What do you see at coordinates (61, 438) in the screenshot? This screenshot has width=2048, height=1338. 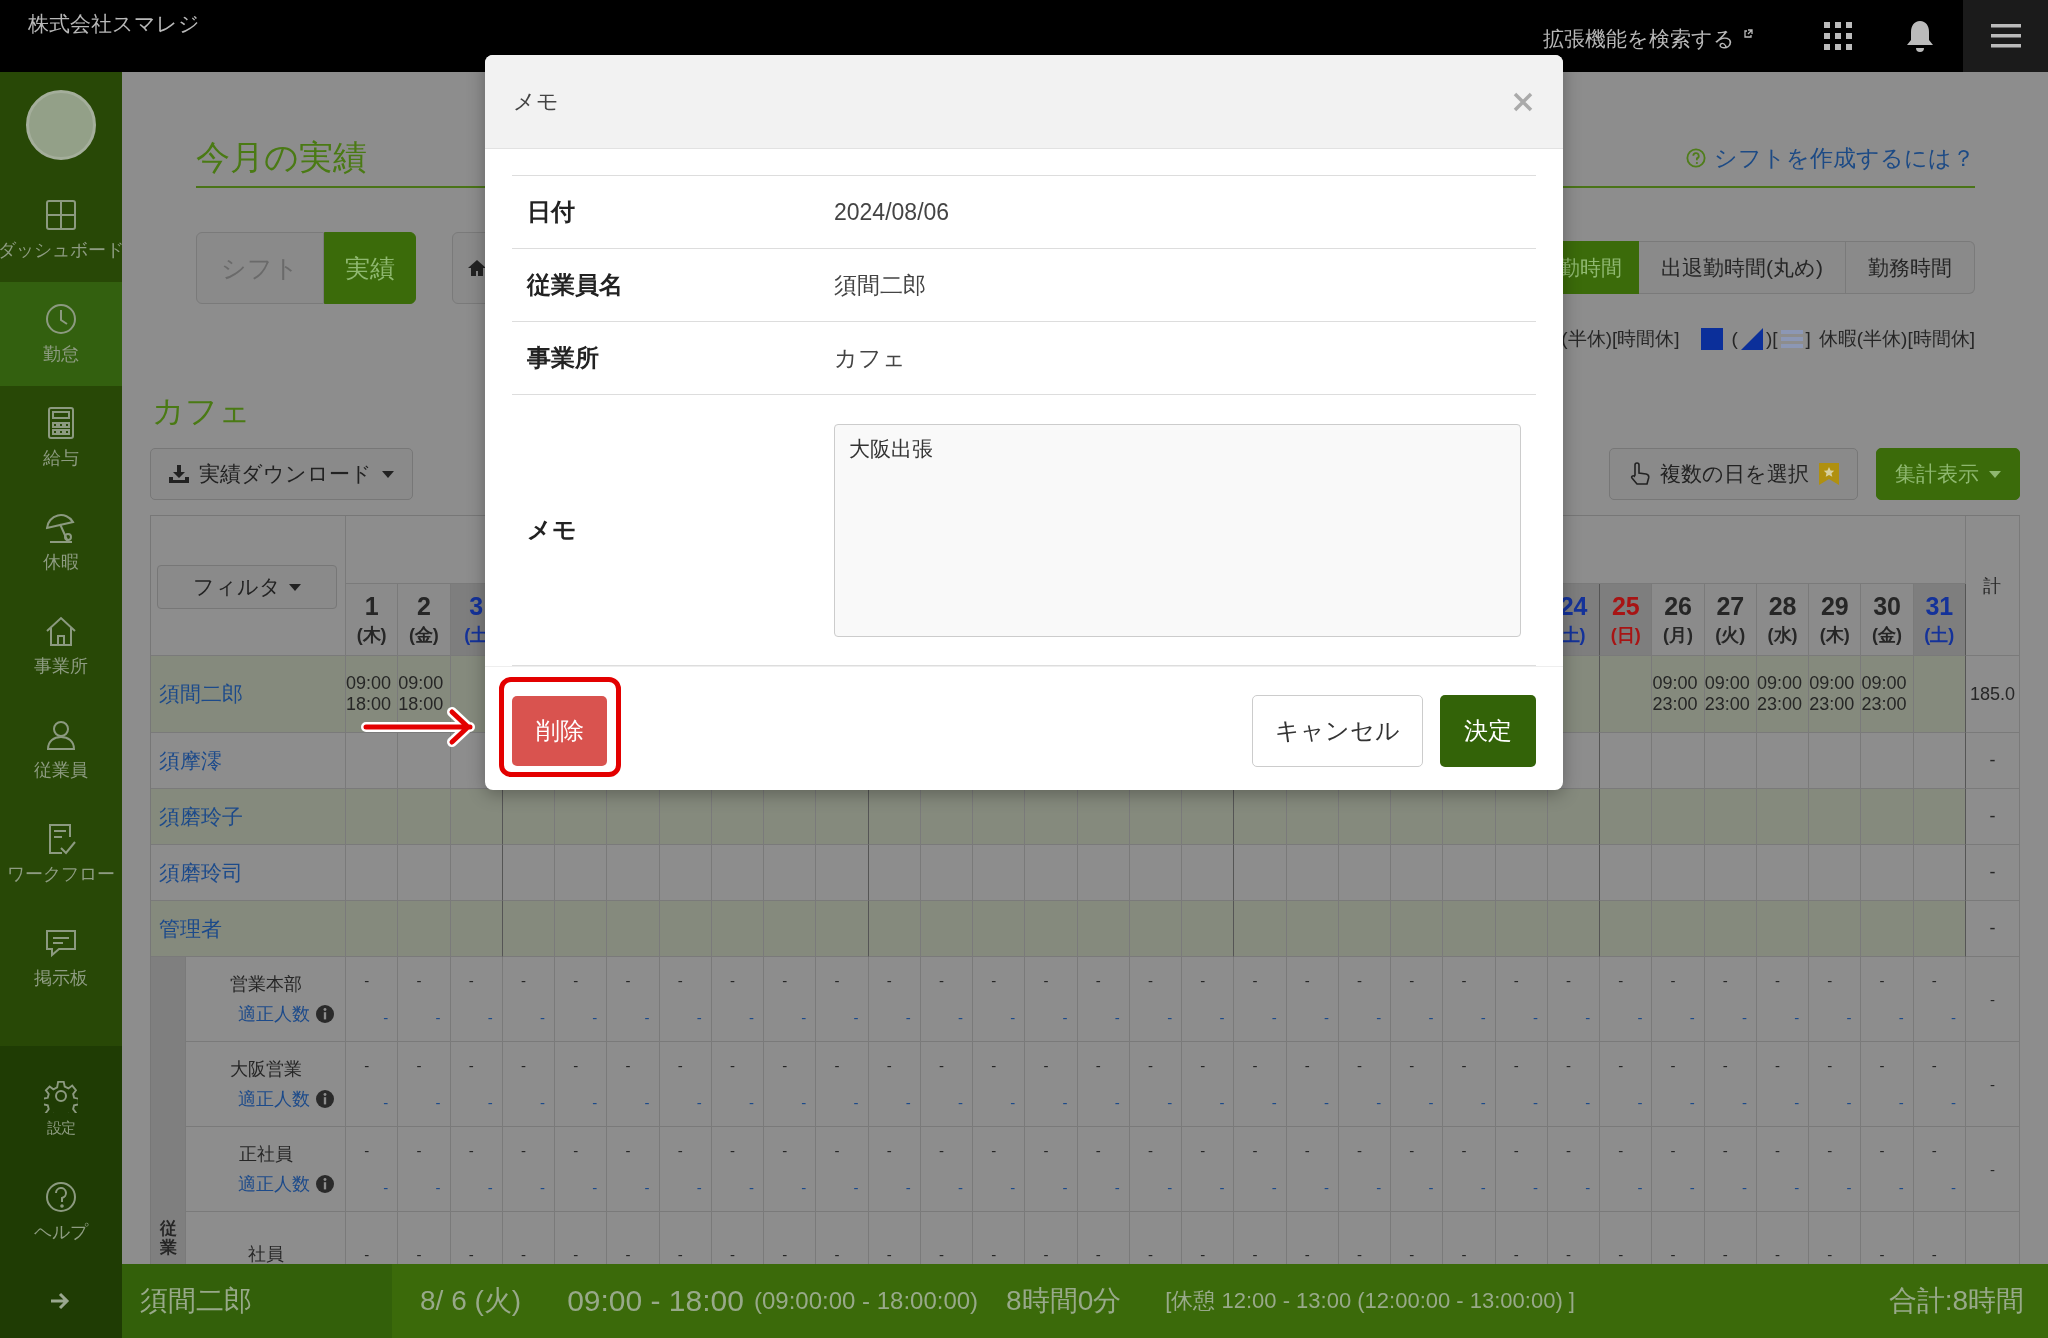 I see `sidebar-item: 給与` at bounding box center [61, 438].